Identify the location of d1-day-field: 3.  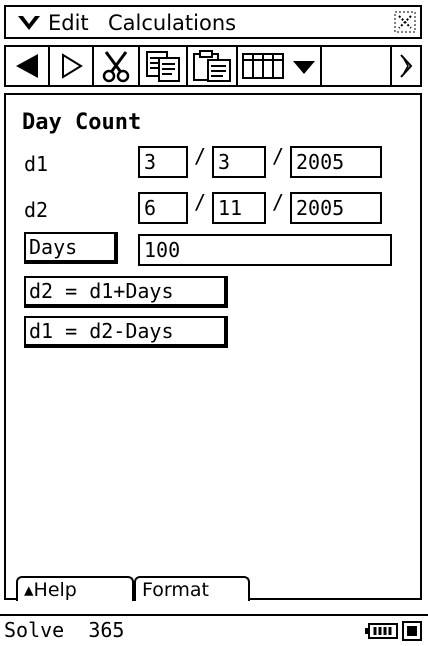
(163, 162).